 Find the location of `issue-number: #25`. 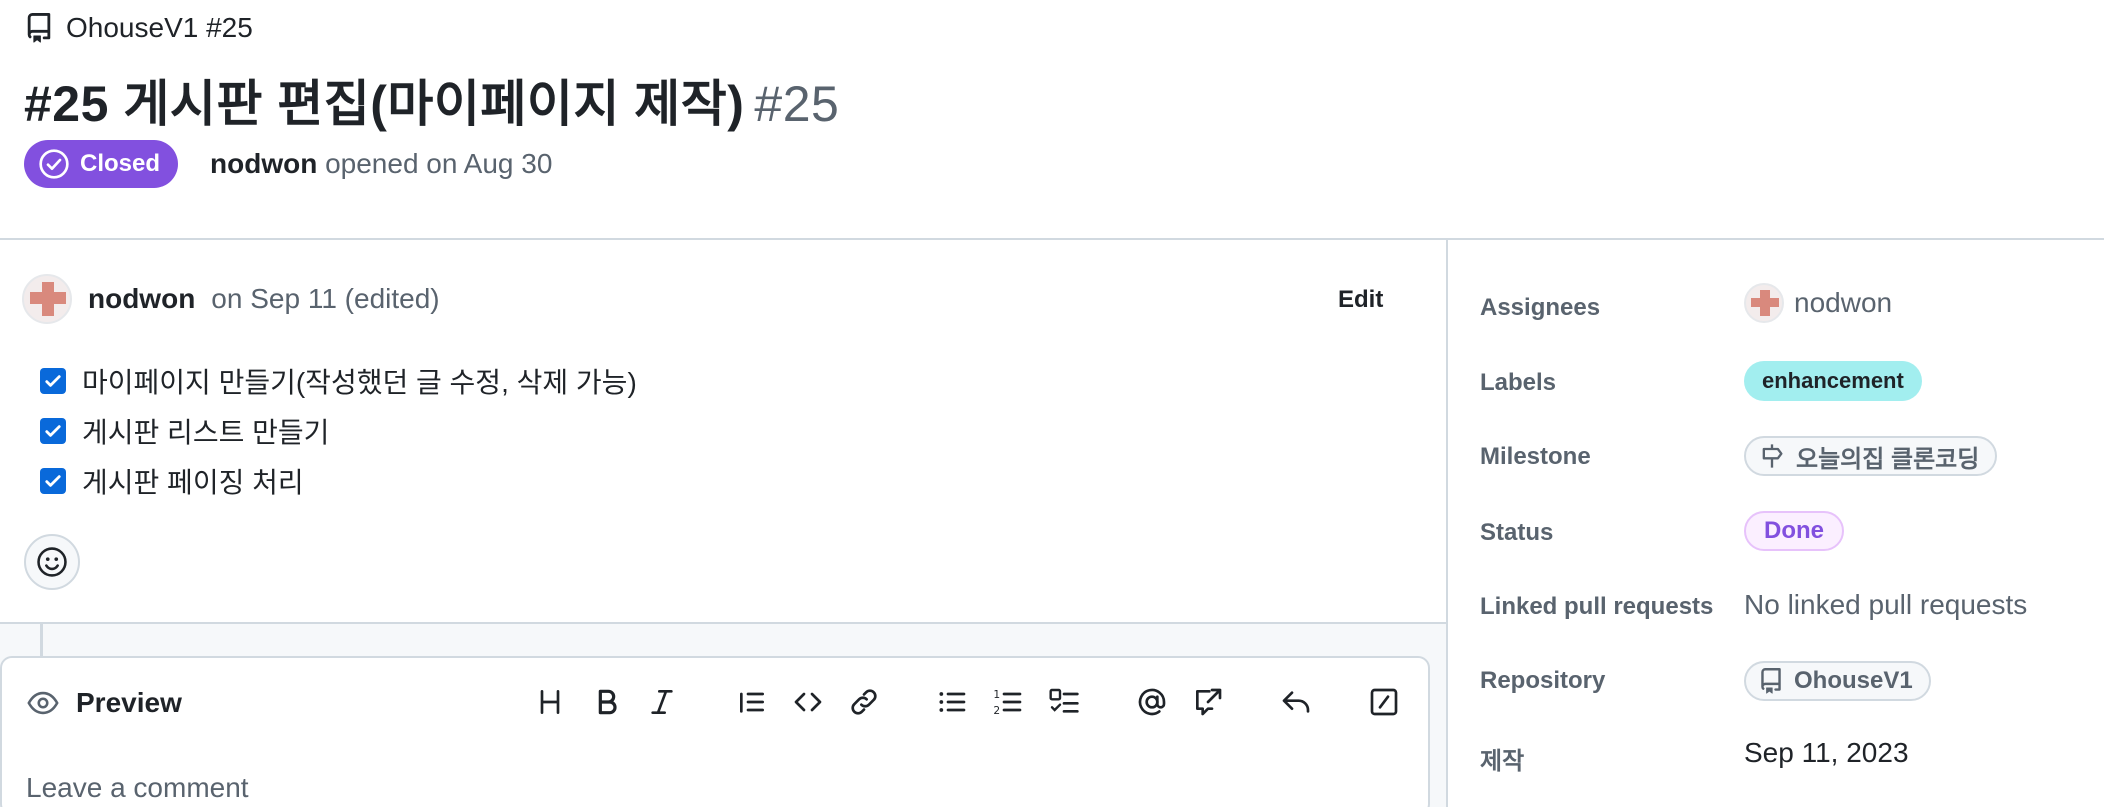

issue-number: #25 is located at coordinates (797, 104).